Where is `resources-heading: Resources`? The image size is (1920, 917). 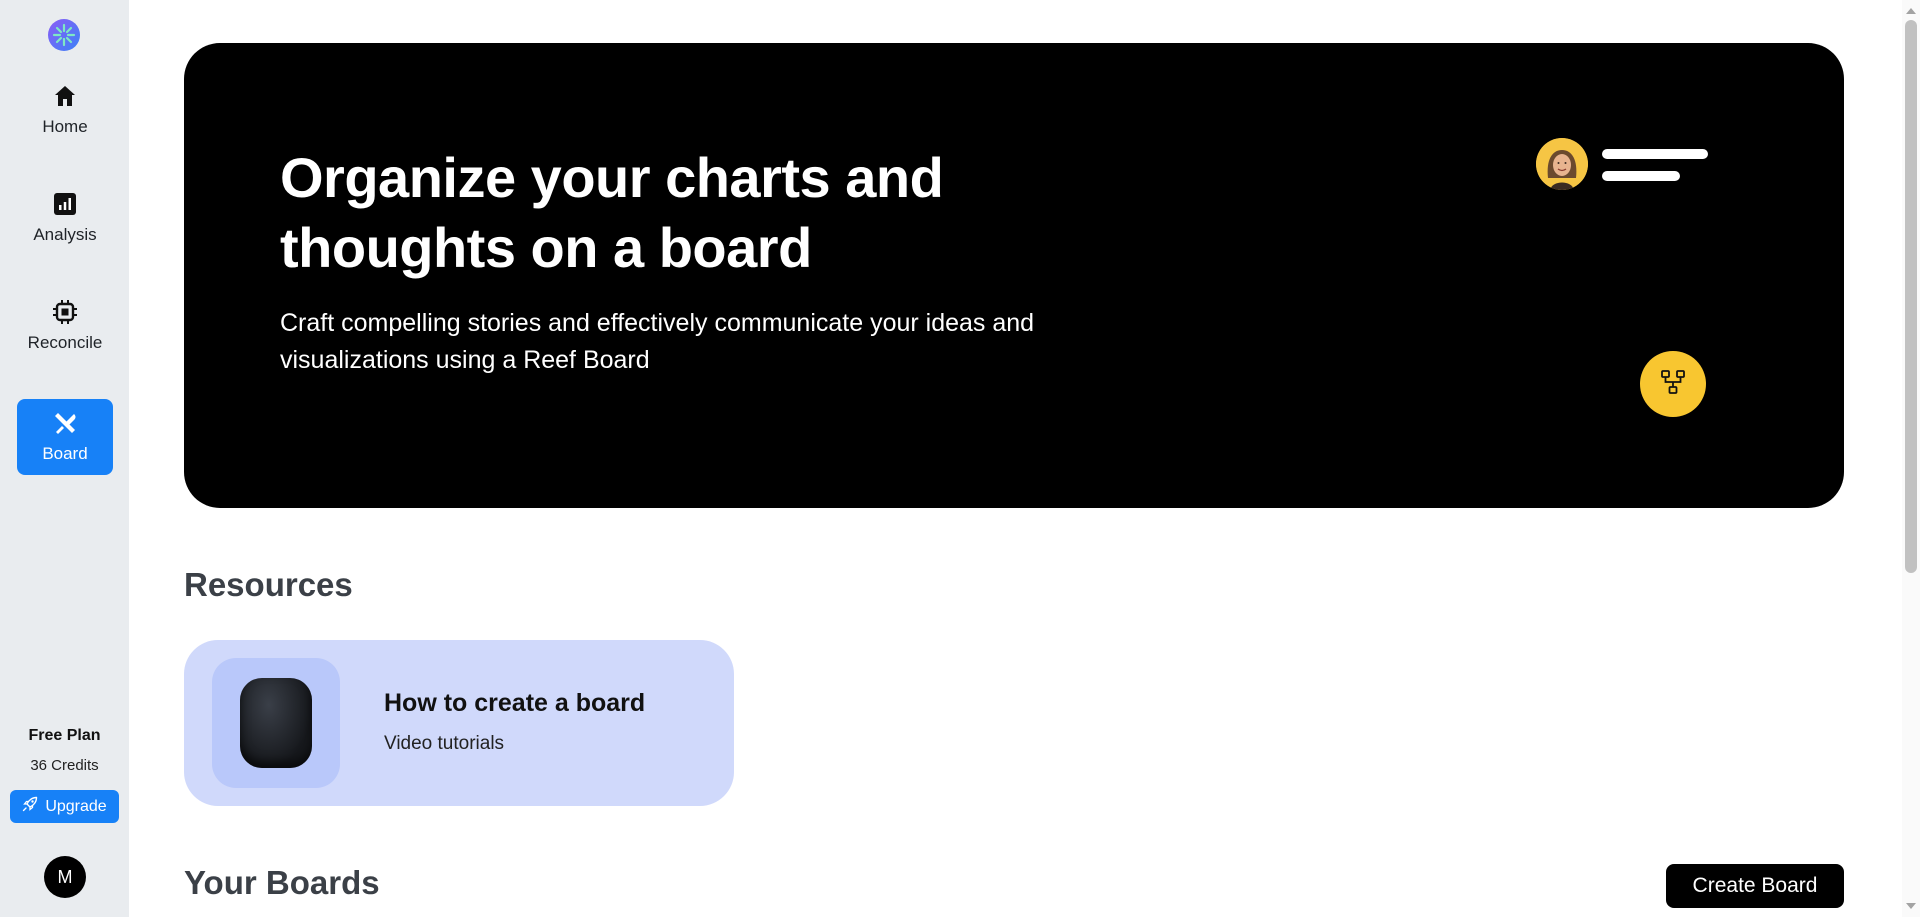 resources-heading: Resources is located at coordinates (268, 584).